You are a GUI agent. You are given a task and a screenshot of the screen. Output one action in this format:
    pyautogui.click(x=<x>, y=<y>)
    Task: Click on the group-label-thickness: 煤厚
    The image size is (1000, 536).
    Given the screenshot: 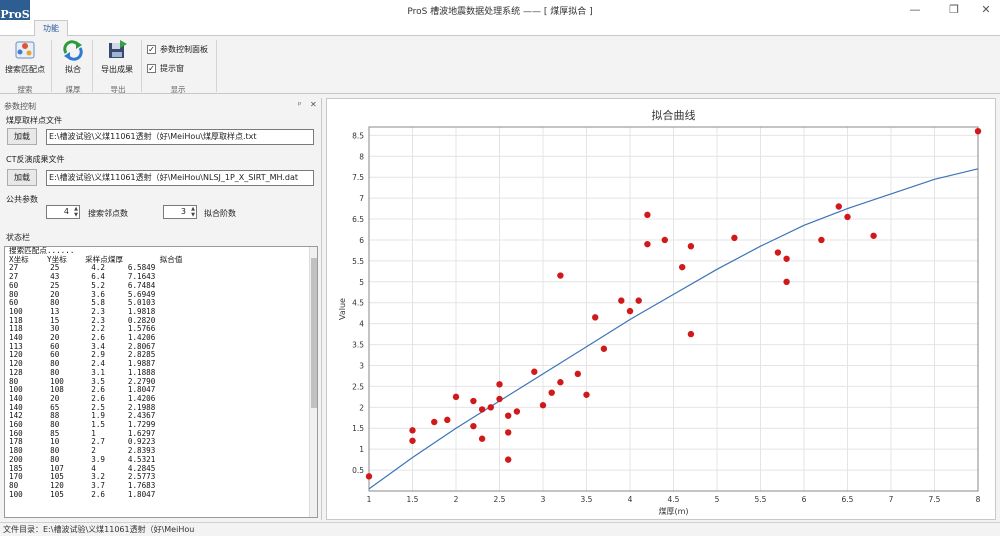 What is the action you would take?
    pyautogui.click(x=73, y=89)
    